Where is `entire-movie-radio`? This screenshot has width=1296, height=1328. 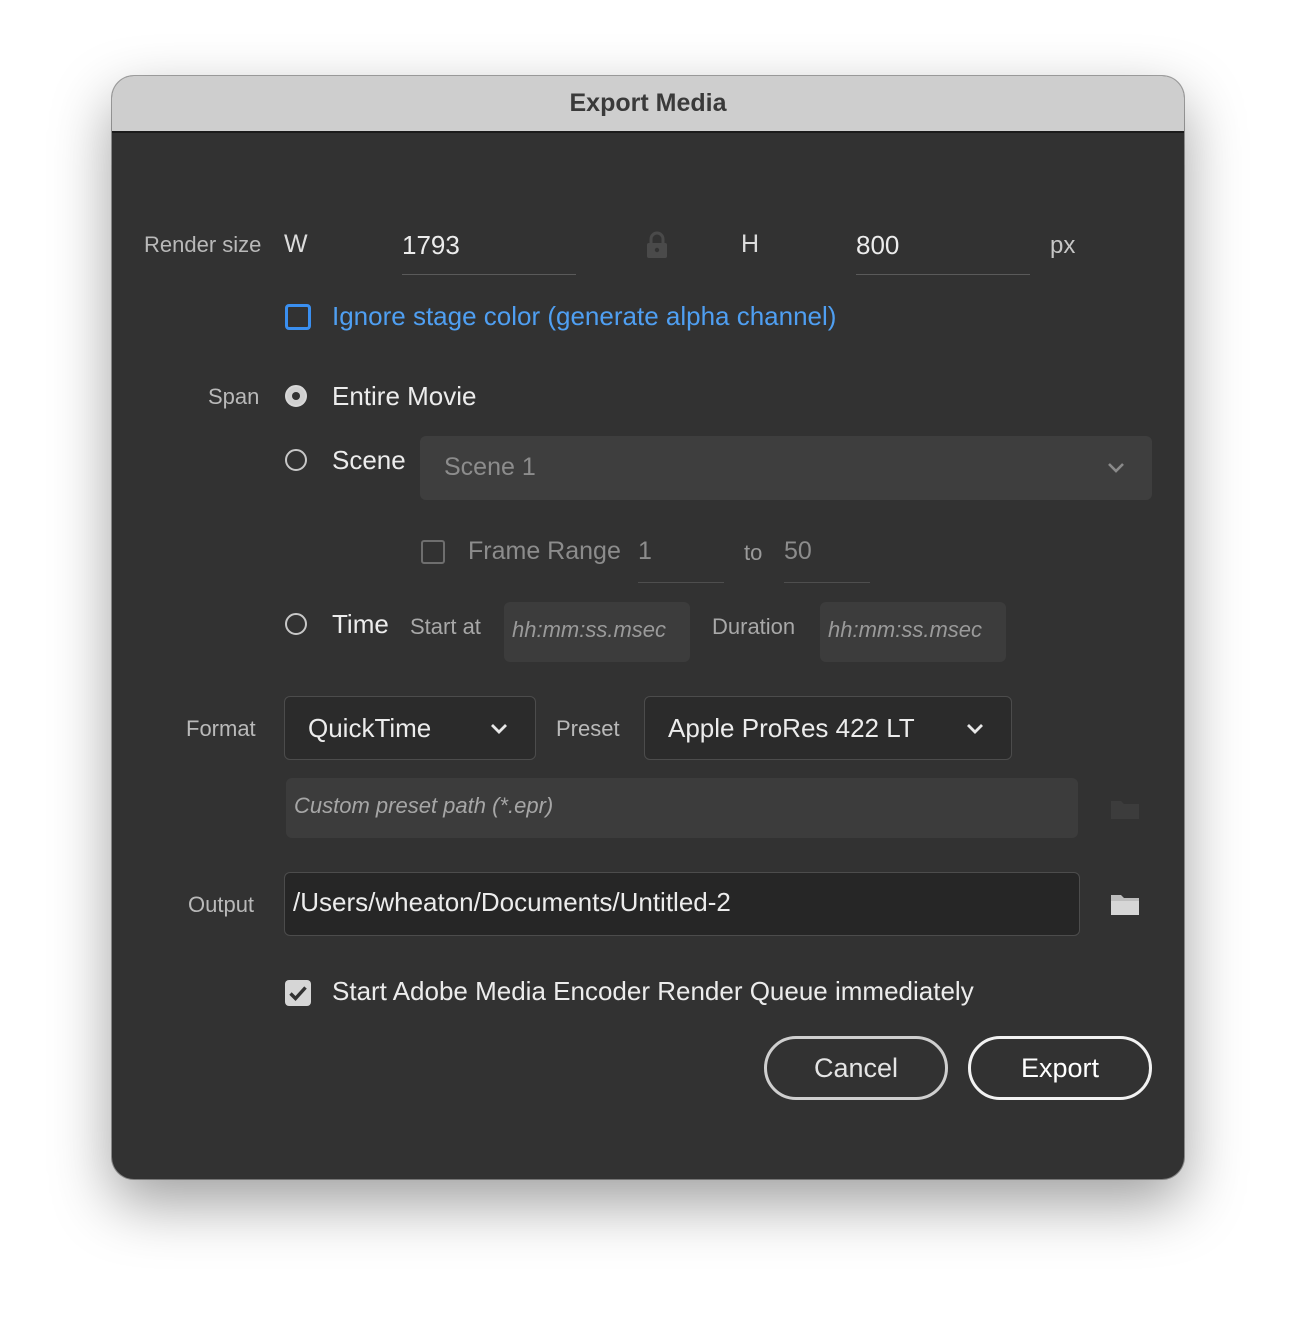 entire-movie-radio is located at coordinates (296, 396).